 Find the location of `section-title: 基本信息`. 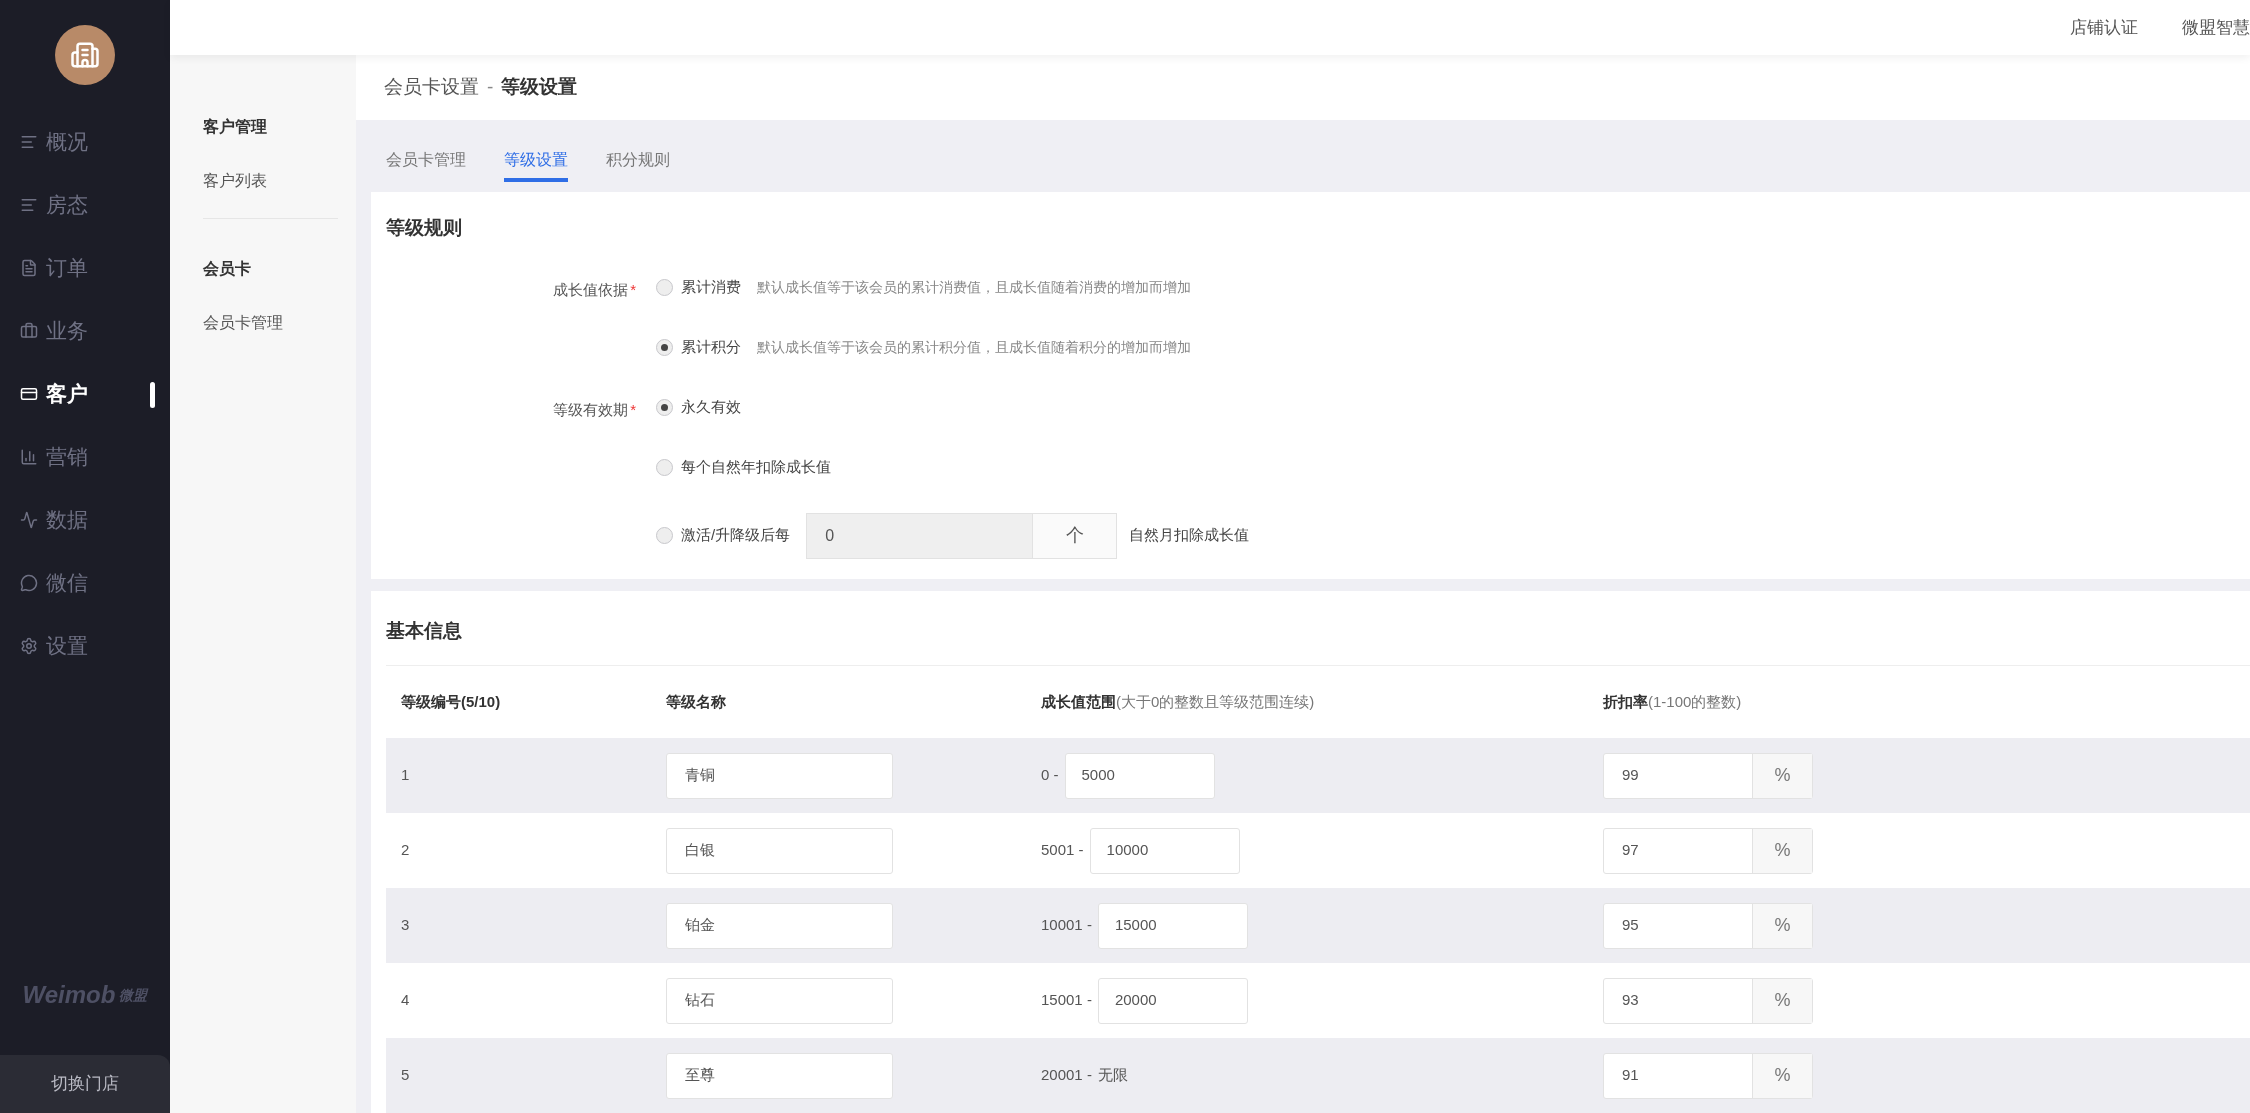

section-title: 基本信息 is located at coordinates (424, 630).